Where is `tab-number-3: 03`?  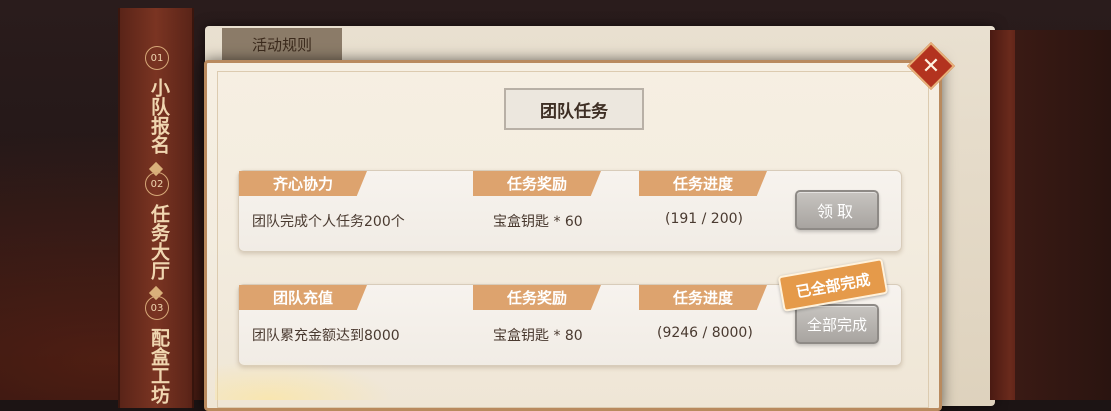
tab-number-3: 03 is located at coordinates (157, 308).